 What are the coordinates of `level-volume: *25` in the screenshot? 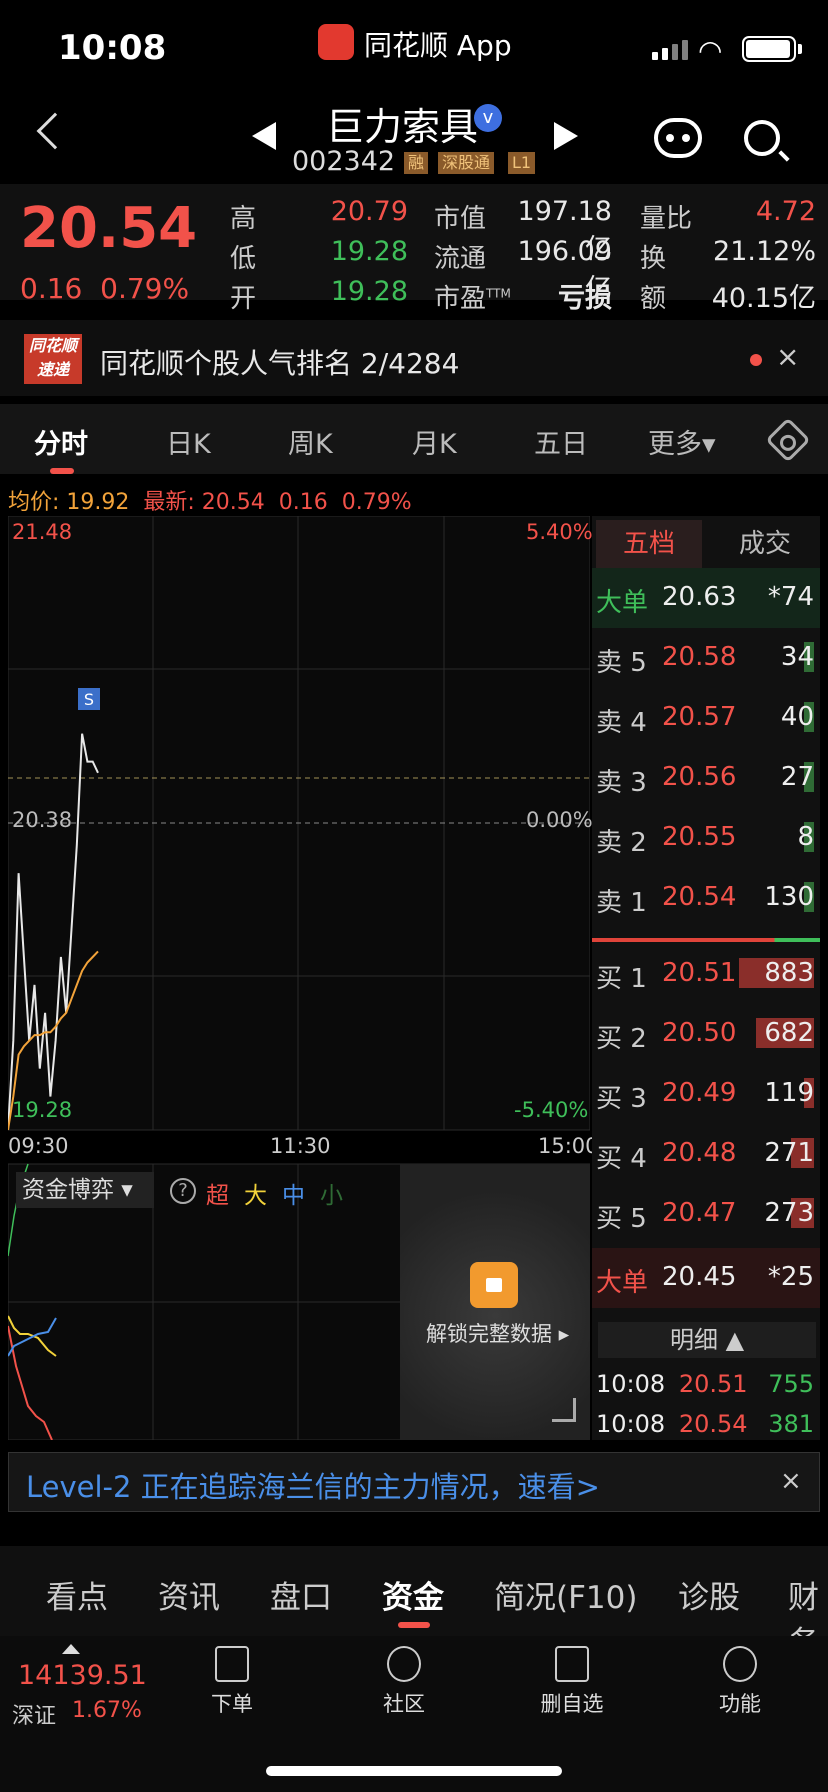 It's located at (790, 1277).